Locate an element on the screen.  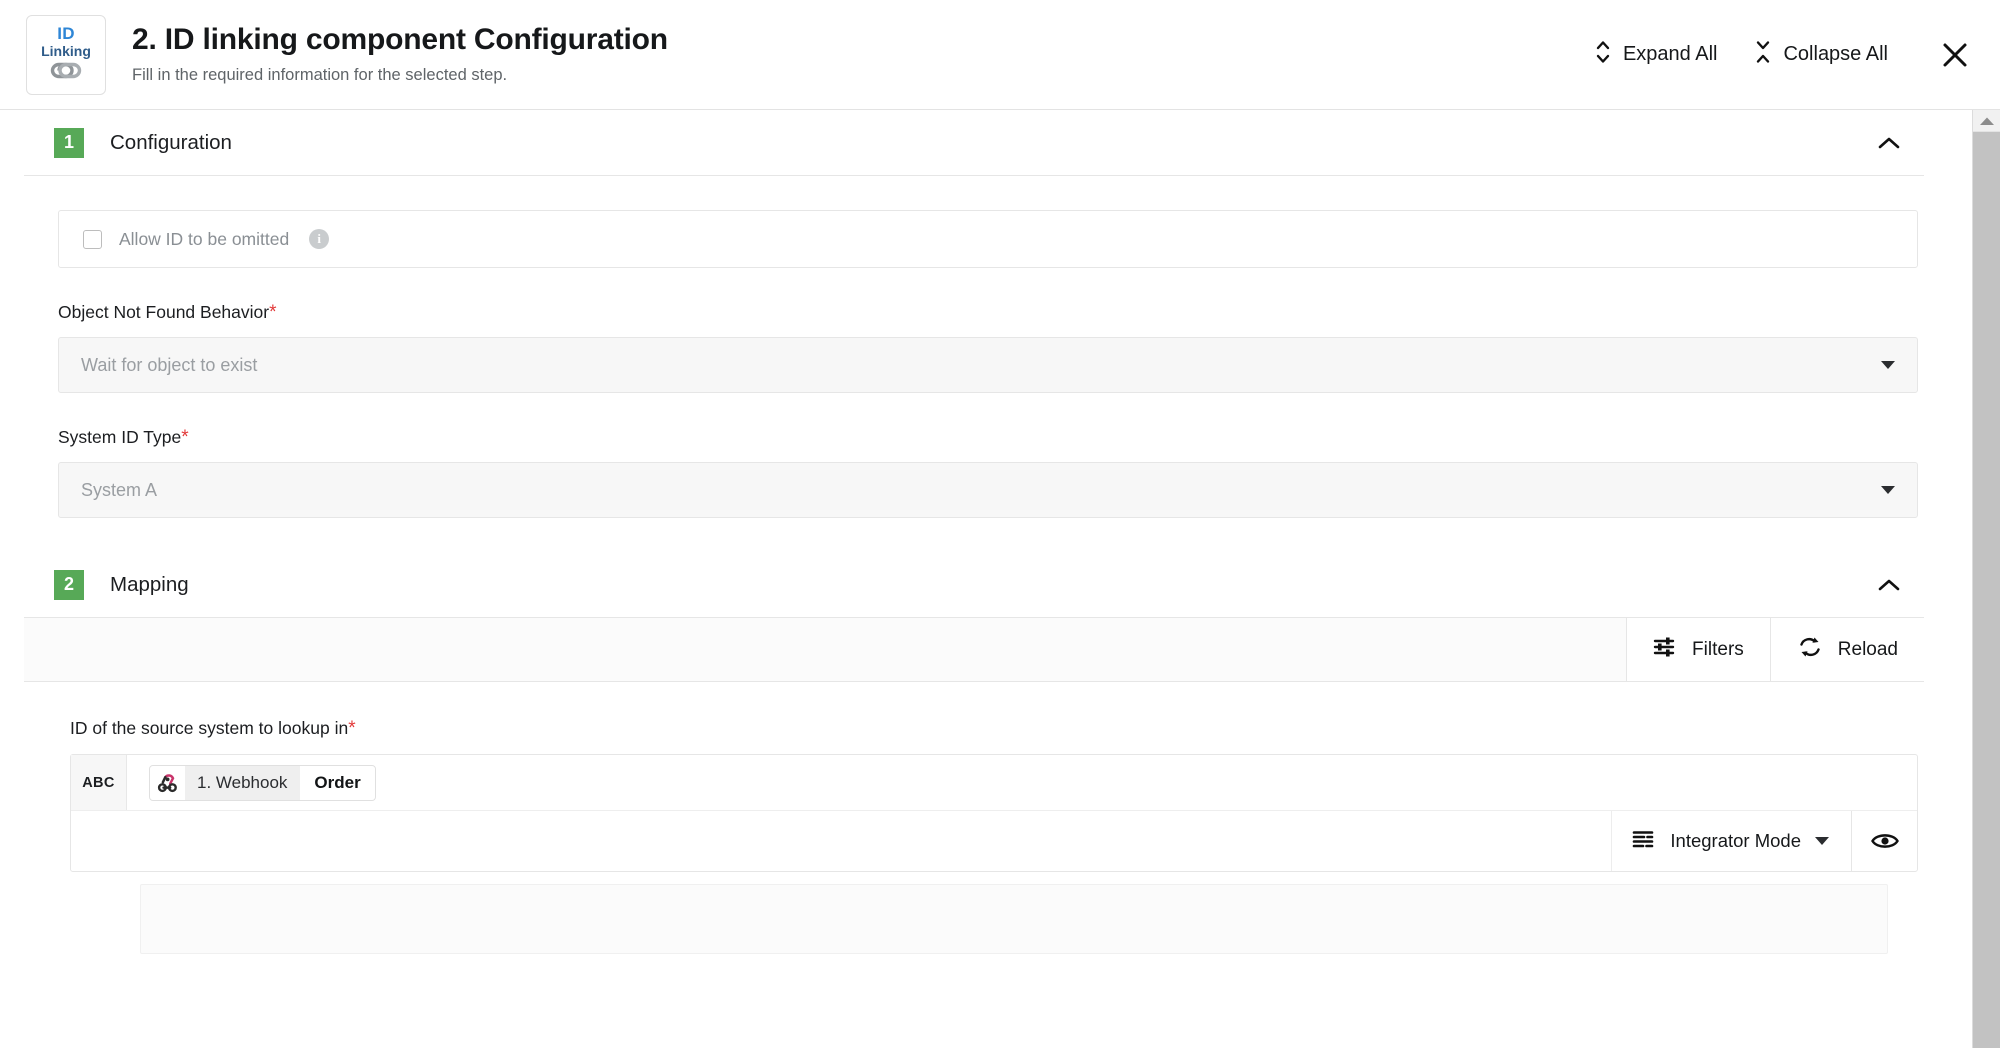
eye-icon is located at coordinates (1884, 841).